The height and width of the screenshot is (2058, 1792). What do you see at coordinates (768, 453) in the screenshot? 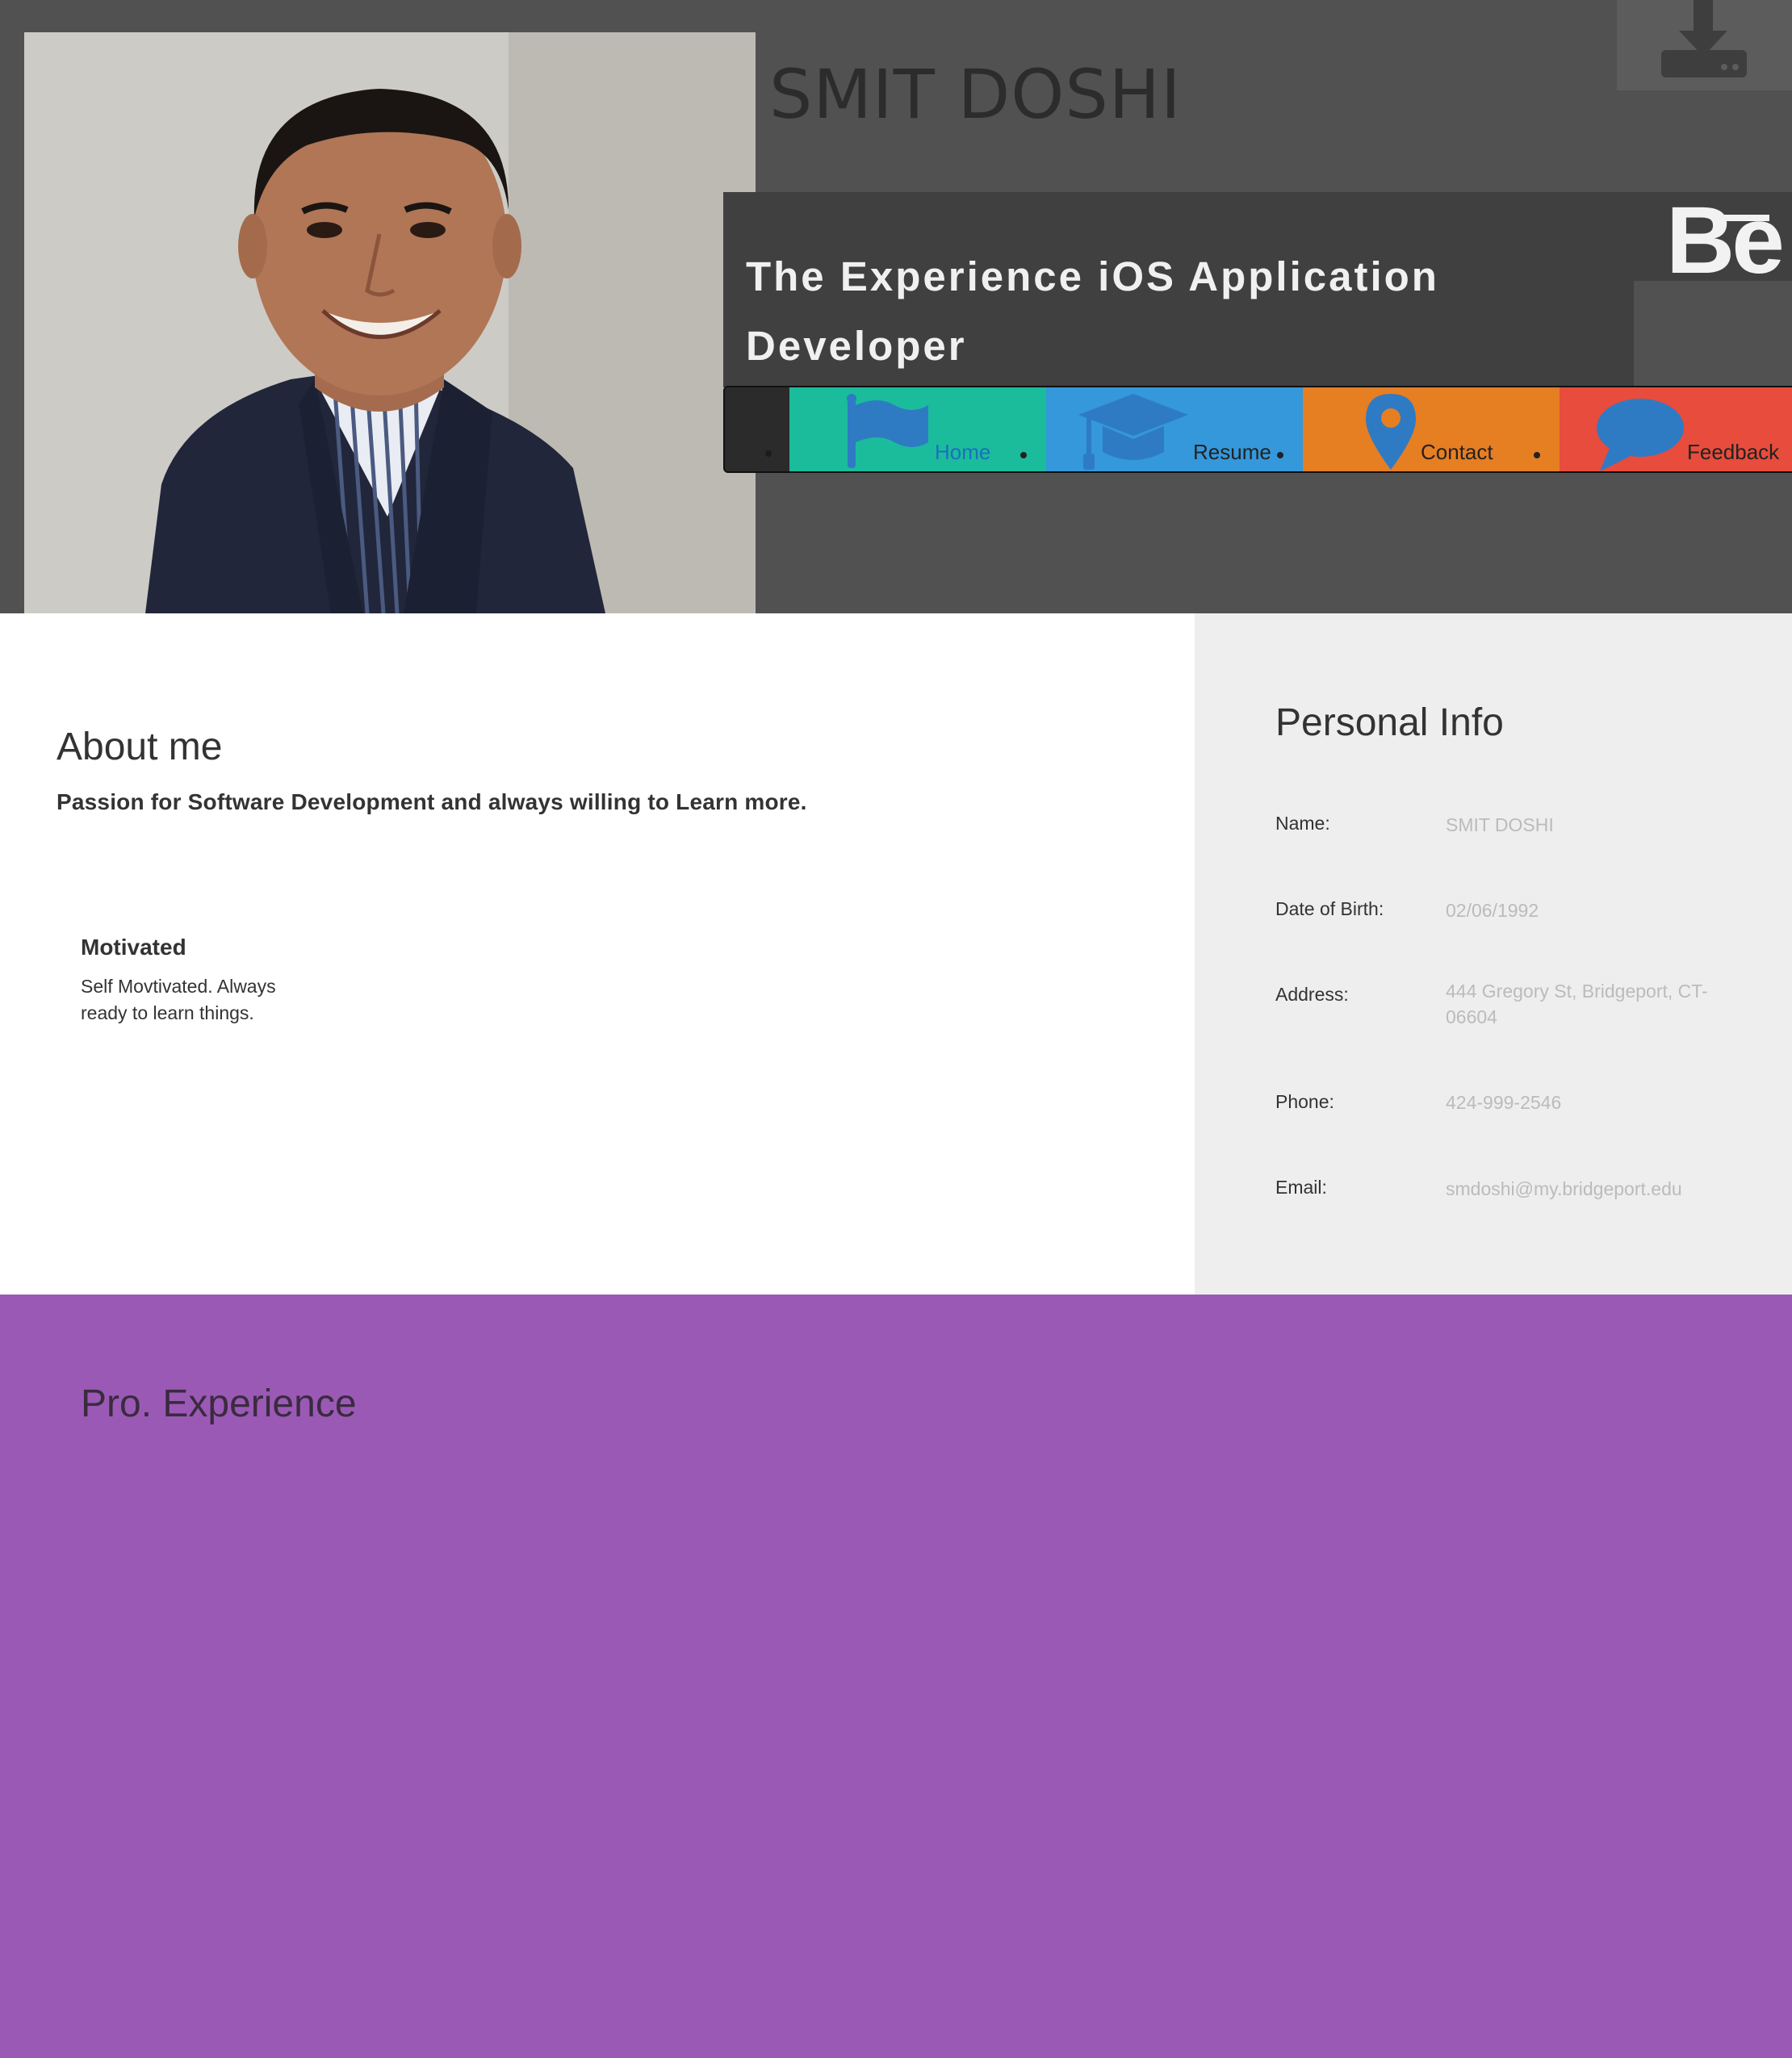
I see `nav-handle-dot` at bounding box center [768, 453].